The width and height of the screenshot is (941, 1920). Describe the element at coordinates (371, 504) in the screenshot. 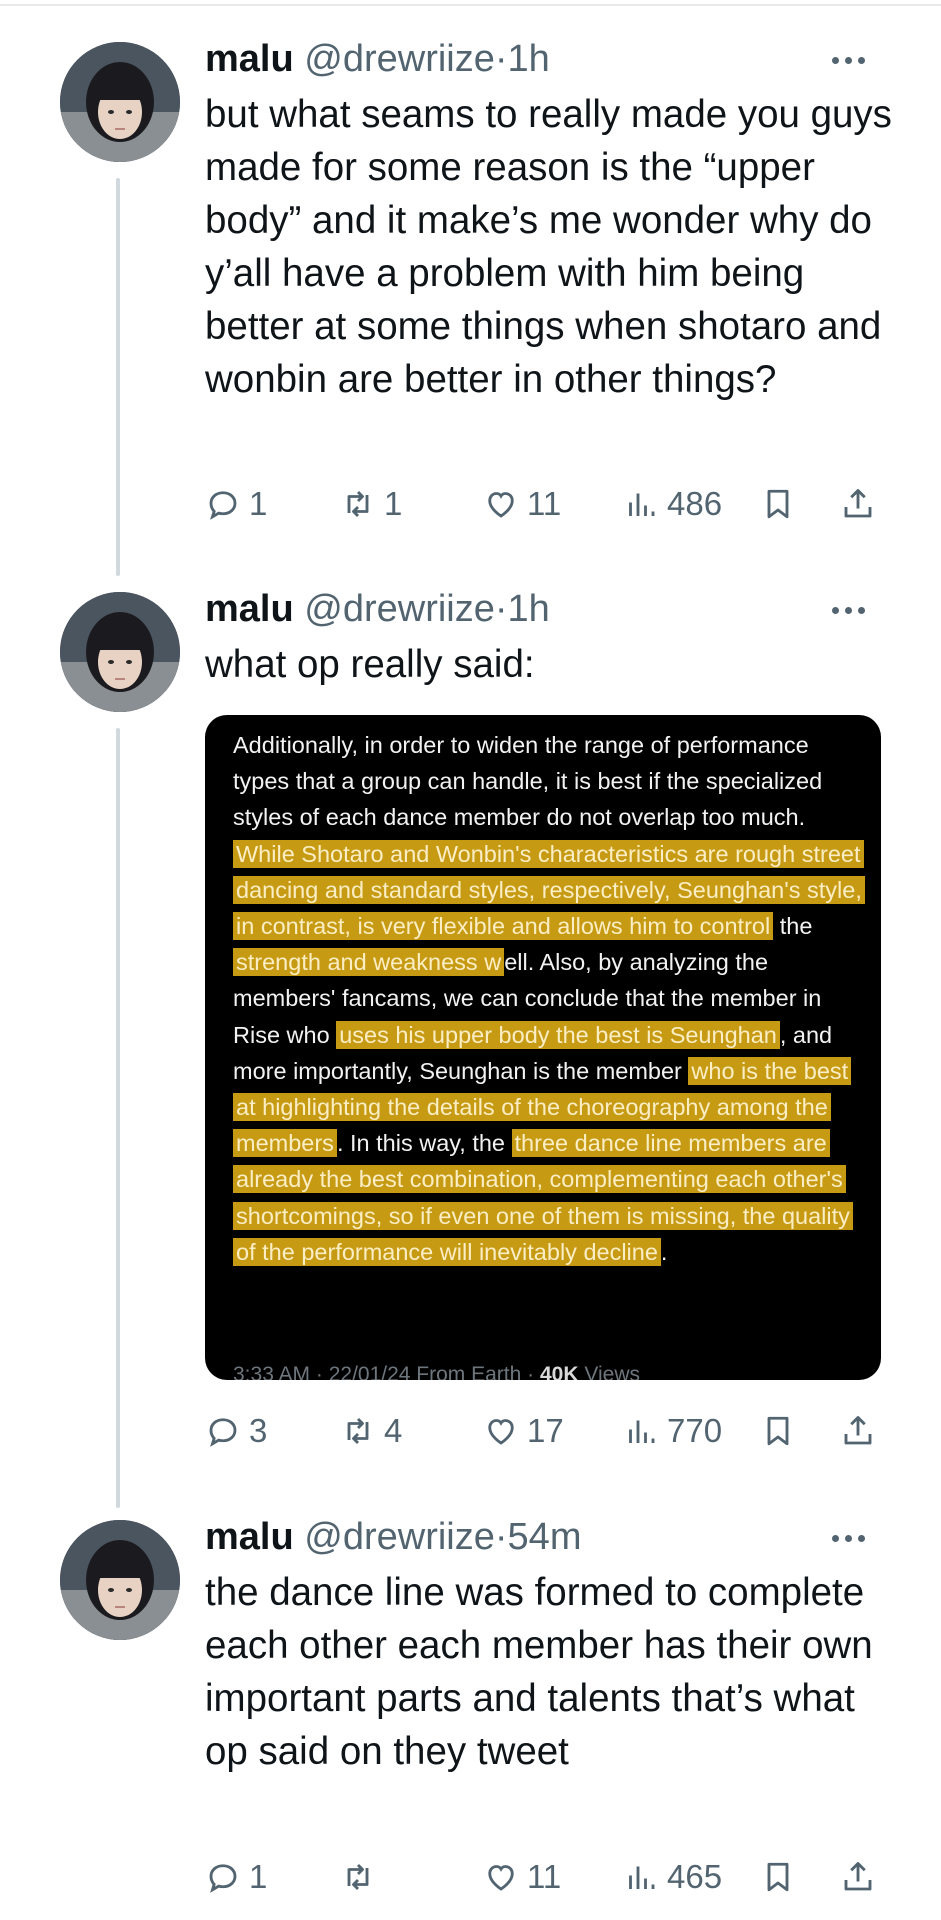

I see `repost-button: 1` at that location.